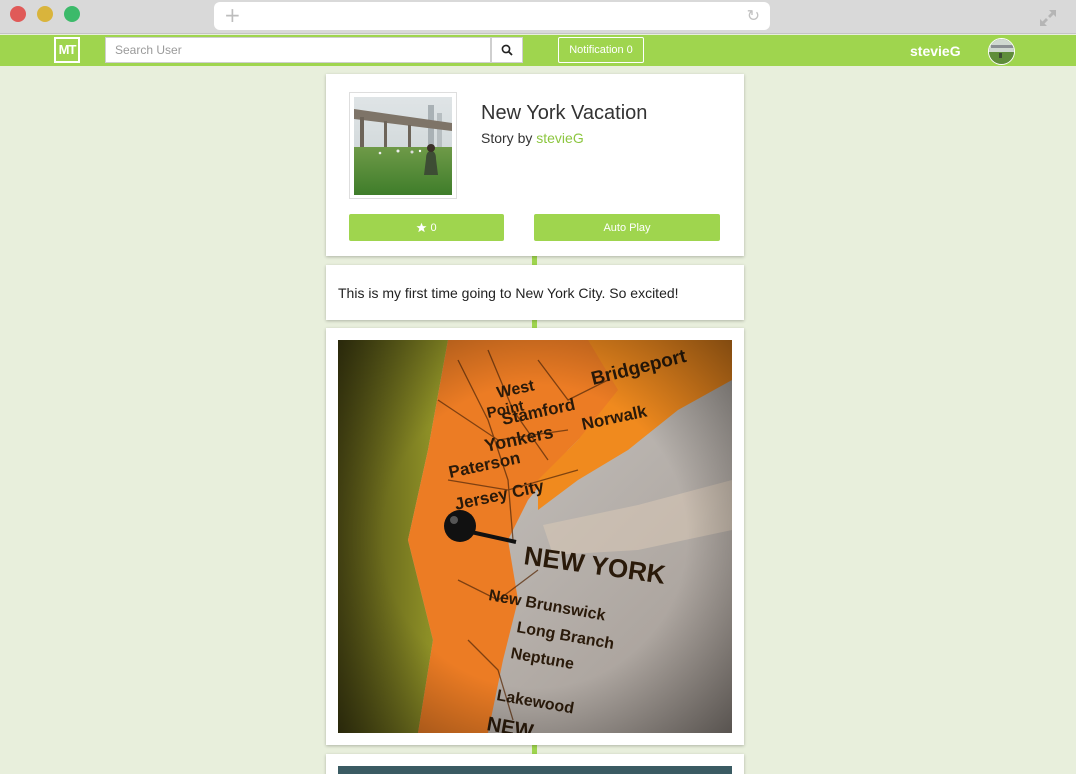  I want to click on plus-icon: +, so click(232, 15).